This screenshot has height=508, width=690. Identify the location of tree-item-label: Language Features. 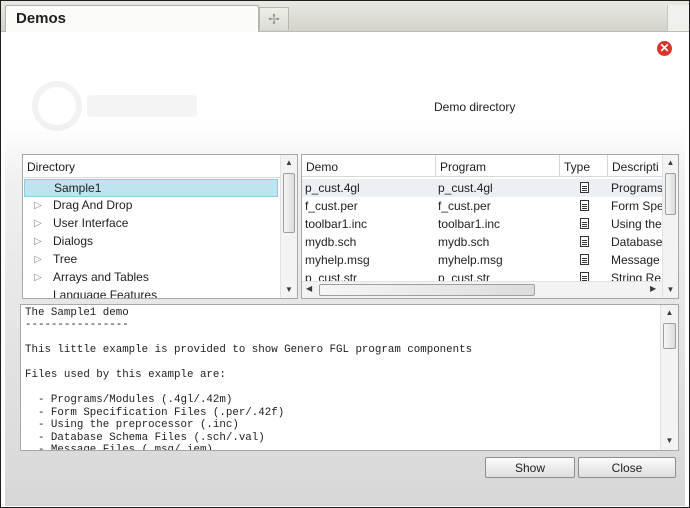
(105, 293).